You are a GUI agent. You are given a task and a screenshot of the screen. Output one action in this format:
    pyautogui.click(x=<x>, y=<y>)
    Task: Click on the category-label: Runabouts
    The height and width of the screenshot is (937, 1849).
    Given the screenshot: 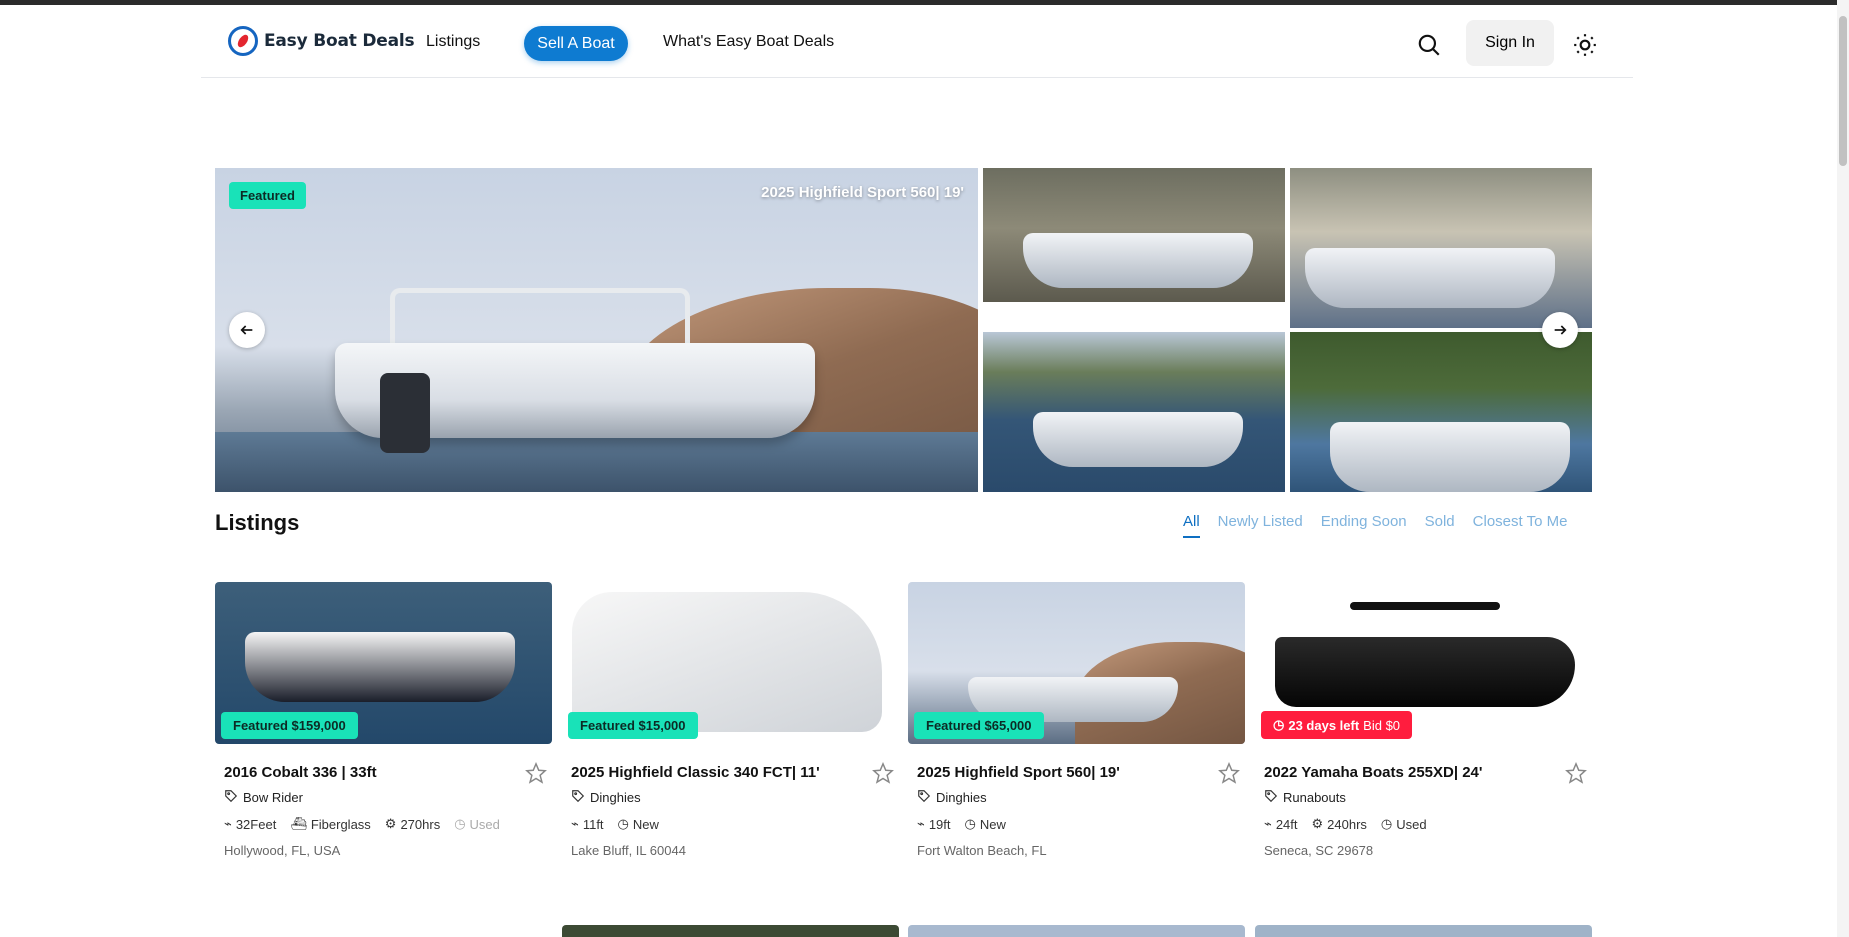 What is the action you would take?
    pyautogui.click(x=1314, y=797)
    